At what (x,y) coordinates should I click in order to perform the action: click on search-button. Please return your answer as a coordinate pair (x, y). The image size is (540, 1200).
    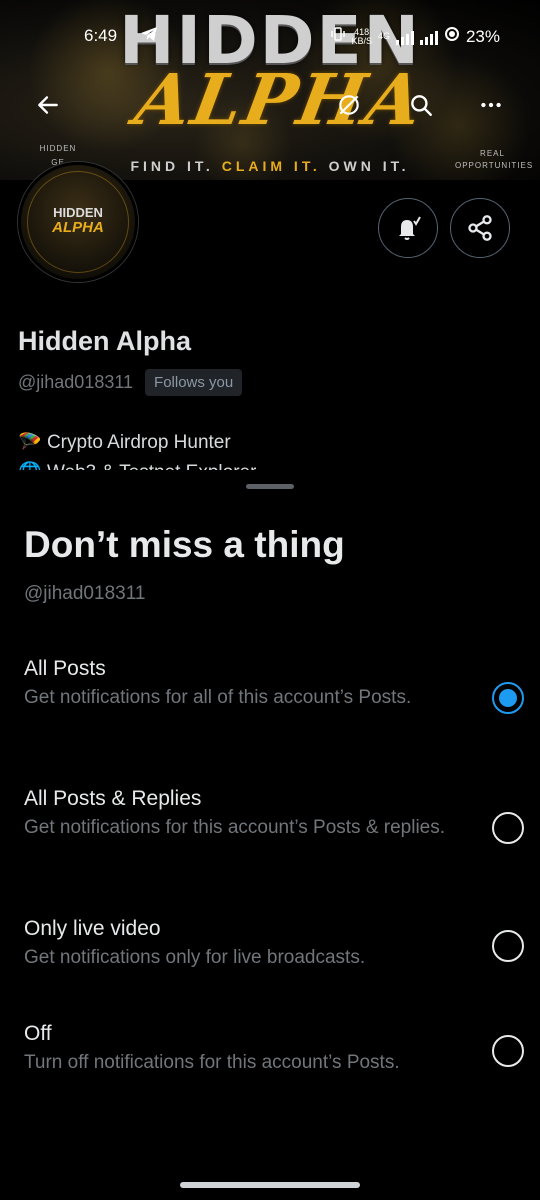
    Looking at the image, I should click on (421, 105).